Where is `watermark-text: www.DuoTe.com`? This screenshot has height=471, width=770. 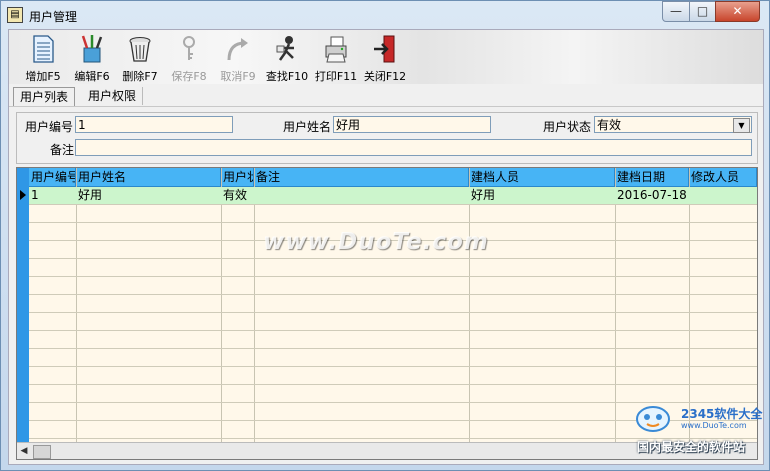
watermark-text: www.DuoTe.com is located at coordinates (376, 242).